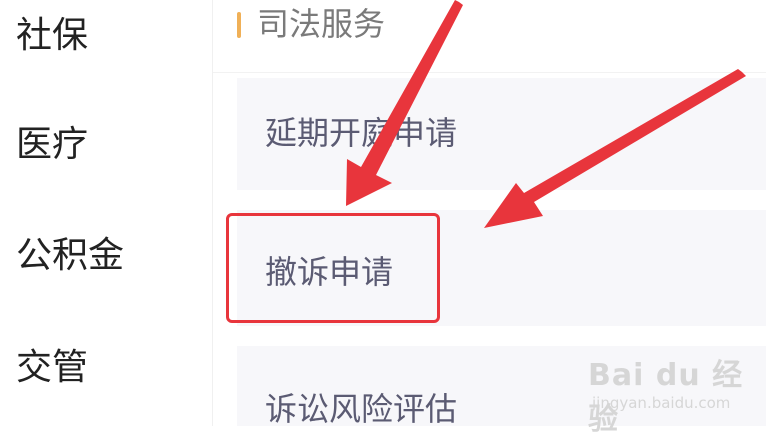  I want to click on section-accent-bar, so click(239, 25).